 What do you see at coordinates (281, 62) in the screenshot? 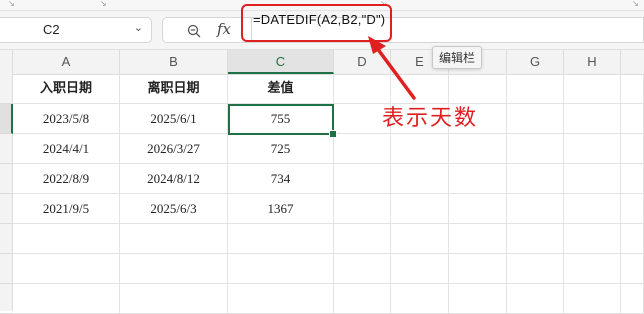
I see `column-header-c: C` at bounding box center [281, 62].